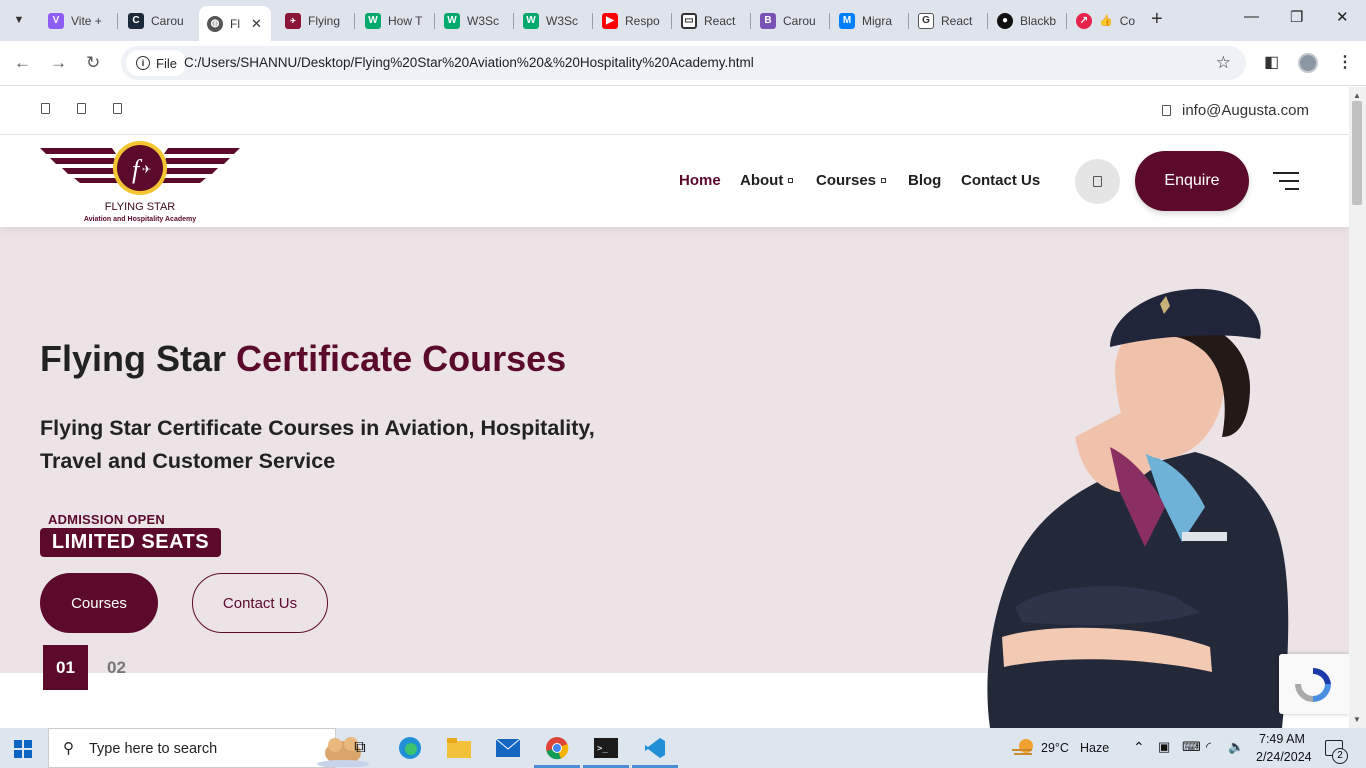 The height and width of the screenshot is (768, 1366). I want to click on tab-search-chevron-icon: ▼, so click(19, 20).